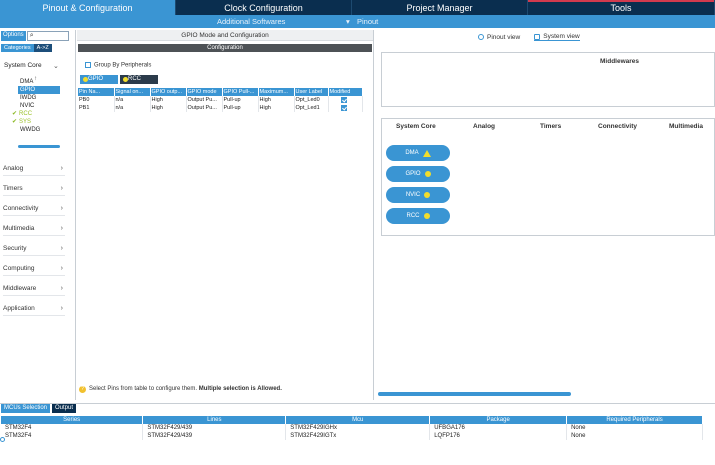  Describe the element at coordinates (484, 126) in the screenshot. I see `category-header: Analog` at that location.